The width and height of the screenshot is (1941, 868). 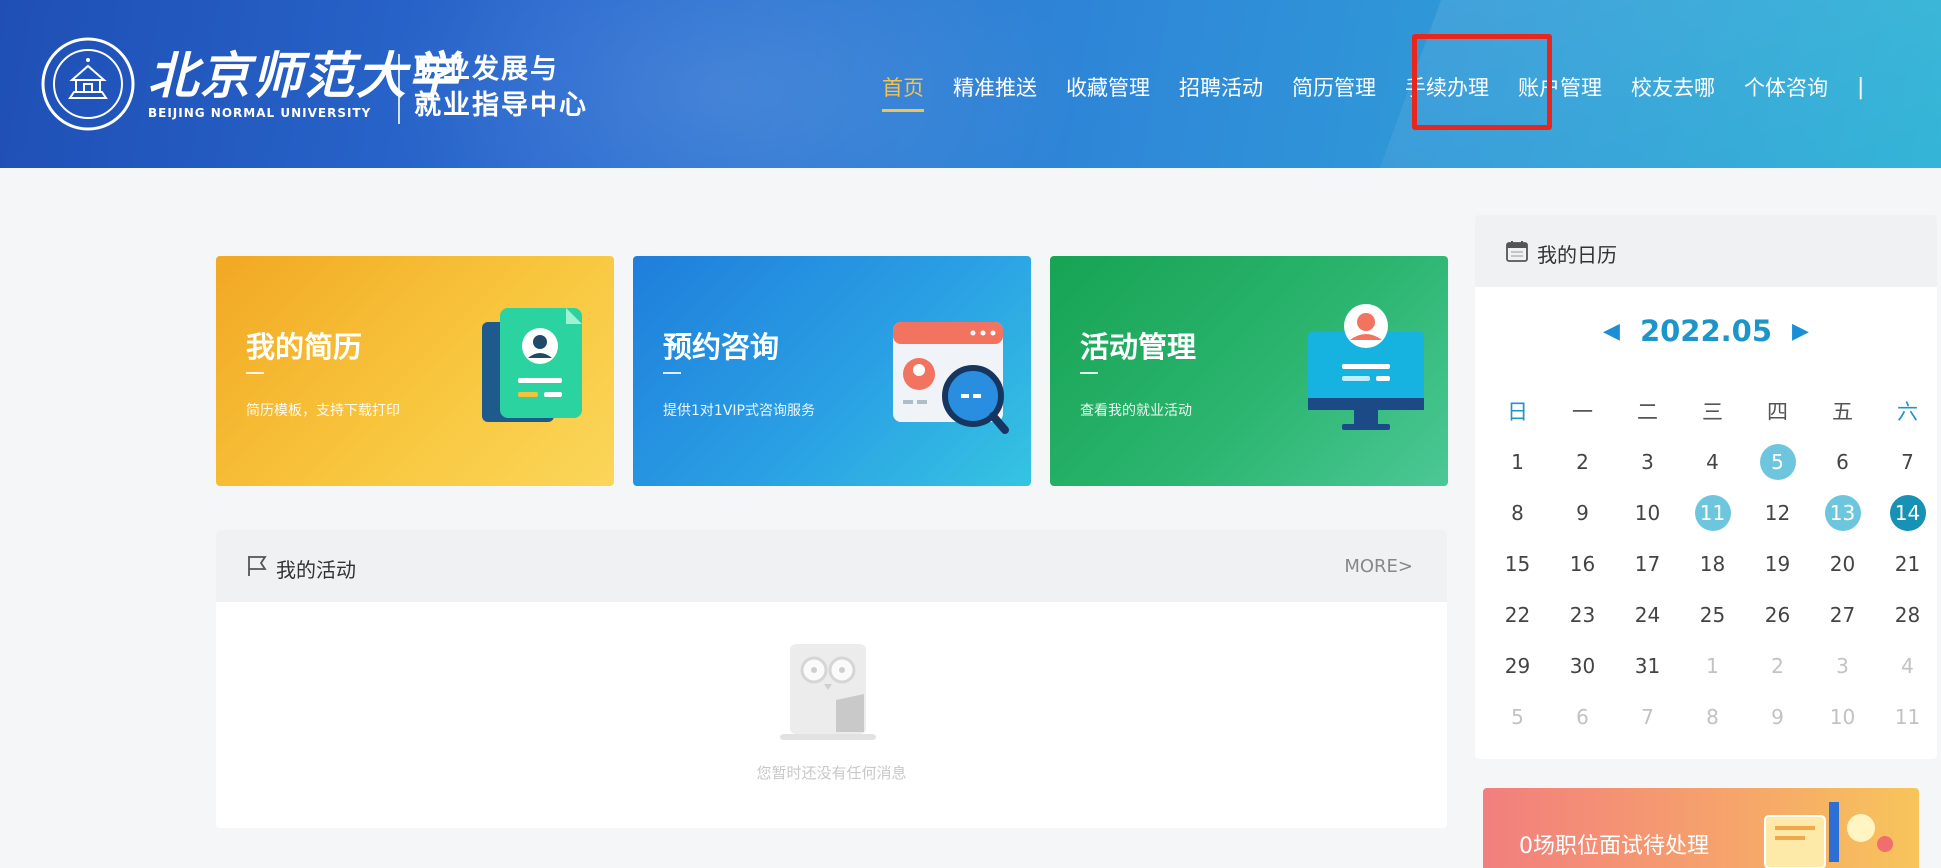 What do you see at coordinates (1647, 411) in the screenshot?
I see `weekday-header: 二` at bounding box center [1647, 411].